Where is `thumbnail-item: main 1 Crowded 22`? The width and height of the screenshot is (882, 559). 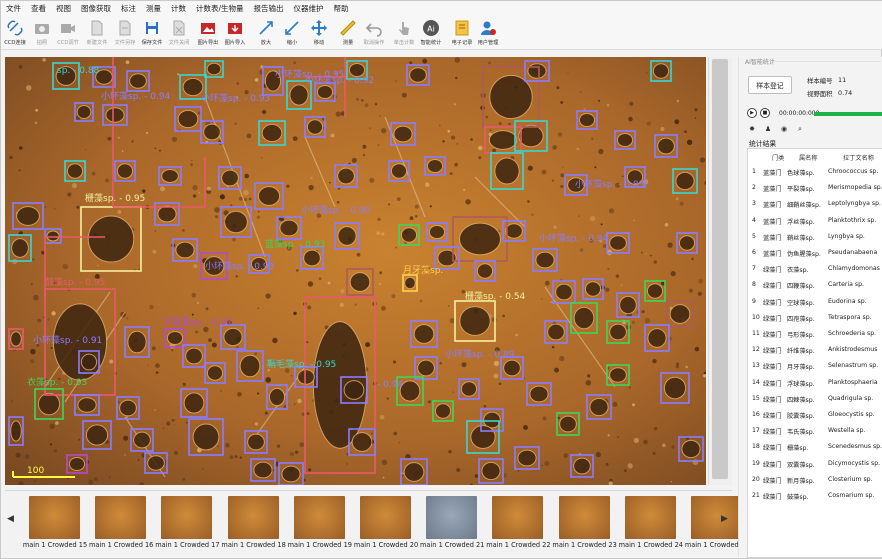 thumbnail-item: main 1 Crowded 22 is located at coordinates (518, 521).